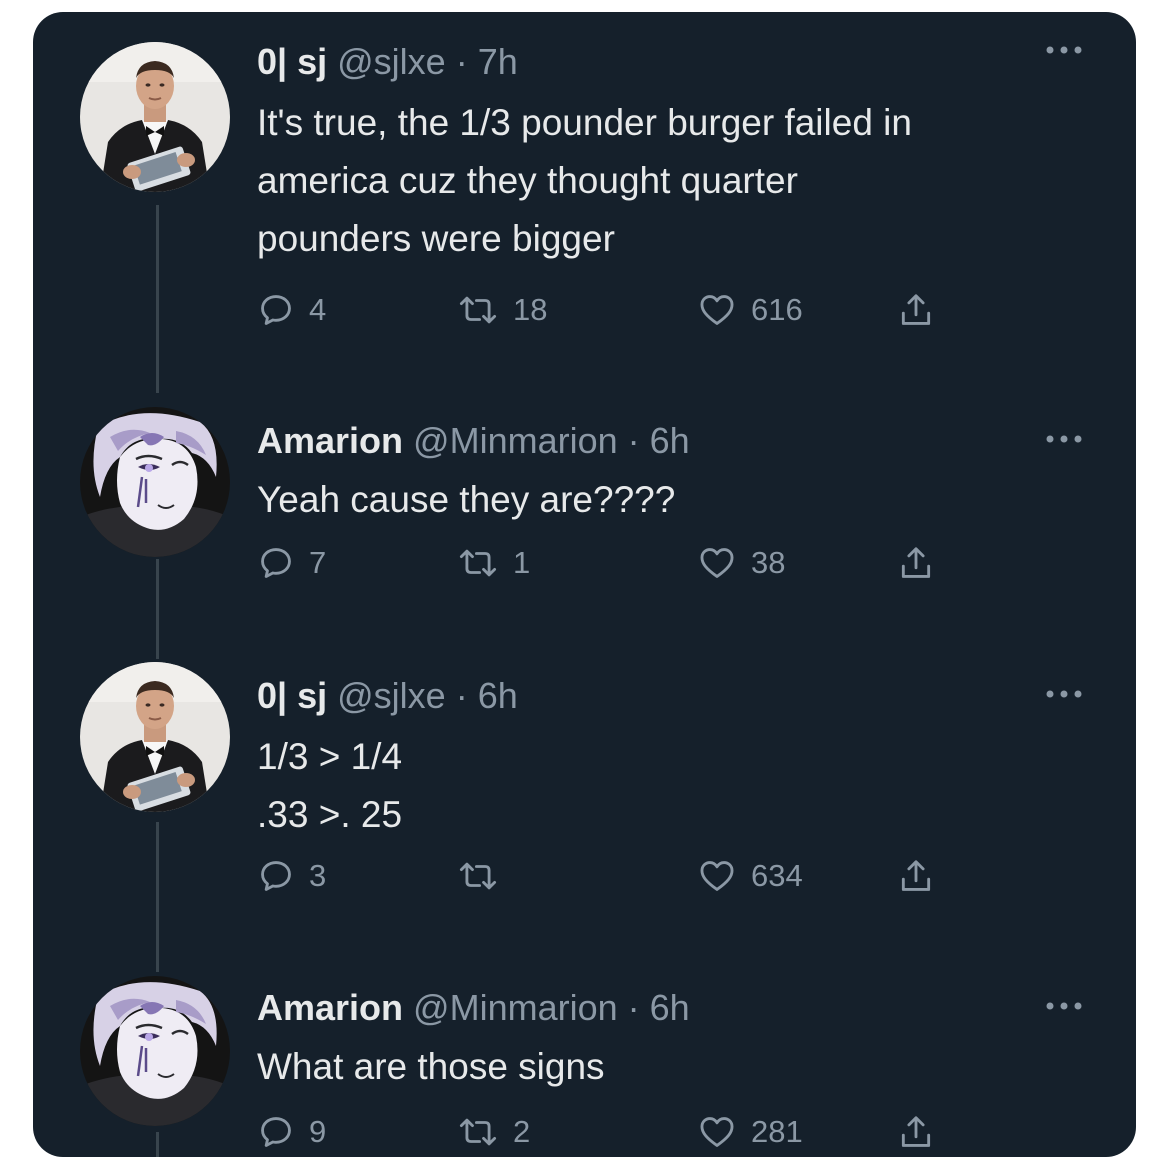  I want to click on tweet-text: Yeah cause they are????, so click(466, 499).